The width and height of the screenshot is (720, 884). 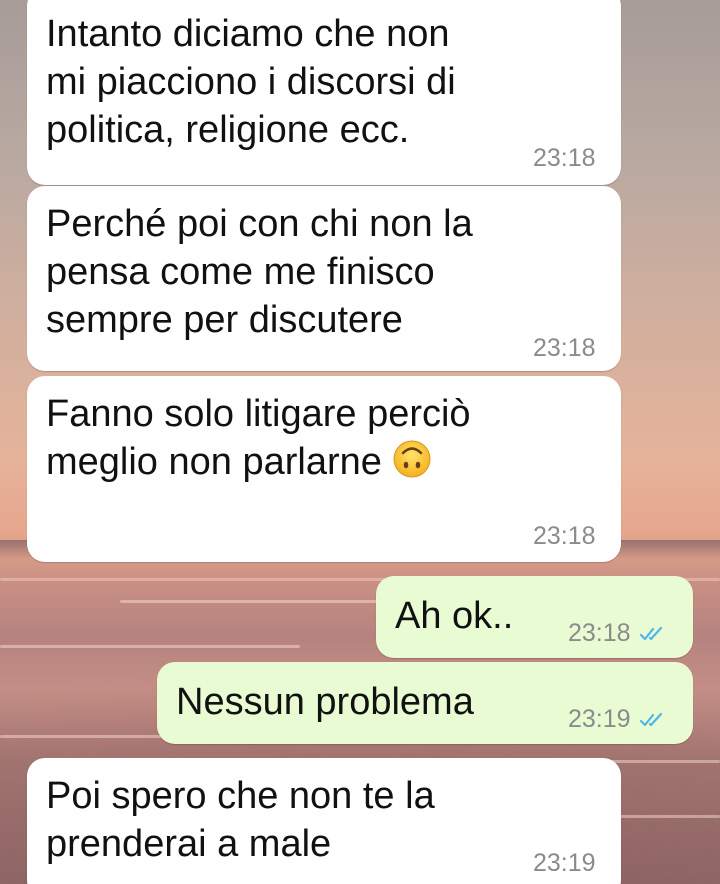 What do you see at coordinates (412, 459) in the screenshot?
I see `upside-down-face-emoji-icon` at bounding box center [412, 459].